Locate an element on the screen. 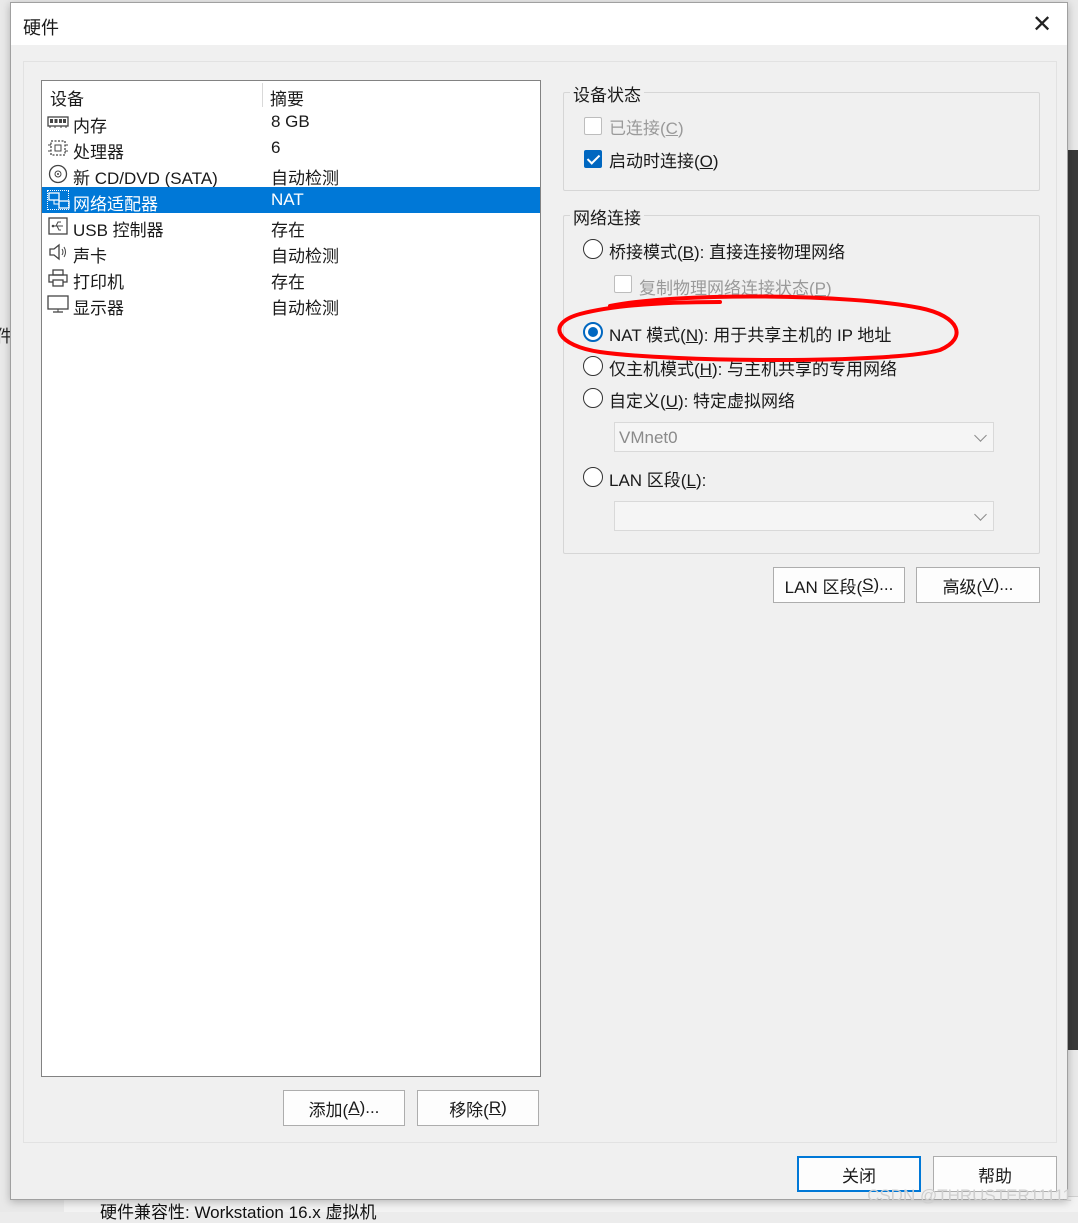 The height and width of the screenshot is (1223, 1078). hardware-compatibility-text: 硬件兼容性: Workstation 16.x 虚拟机 is located at coordinates (238, 1210).